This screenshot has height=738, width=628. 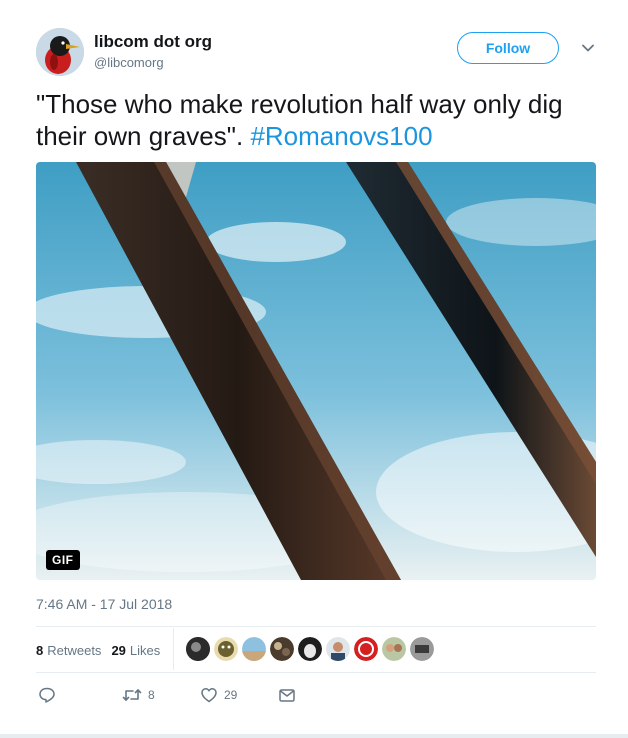 I want to click on author-name: libcom dot org, so click(x=153, y=42).